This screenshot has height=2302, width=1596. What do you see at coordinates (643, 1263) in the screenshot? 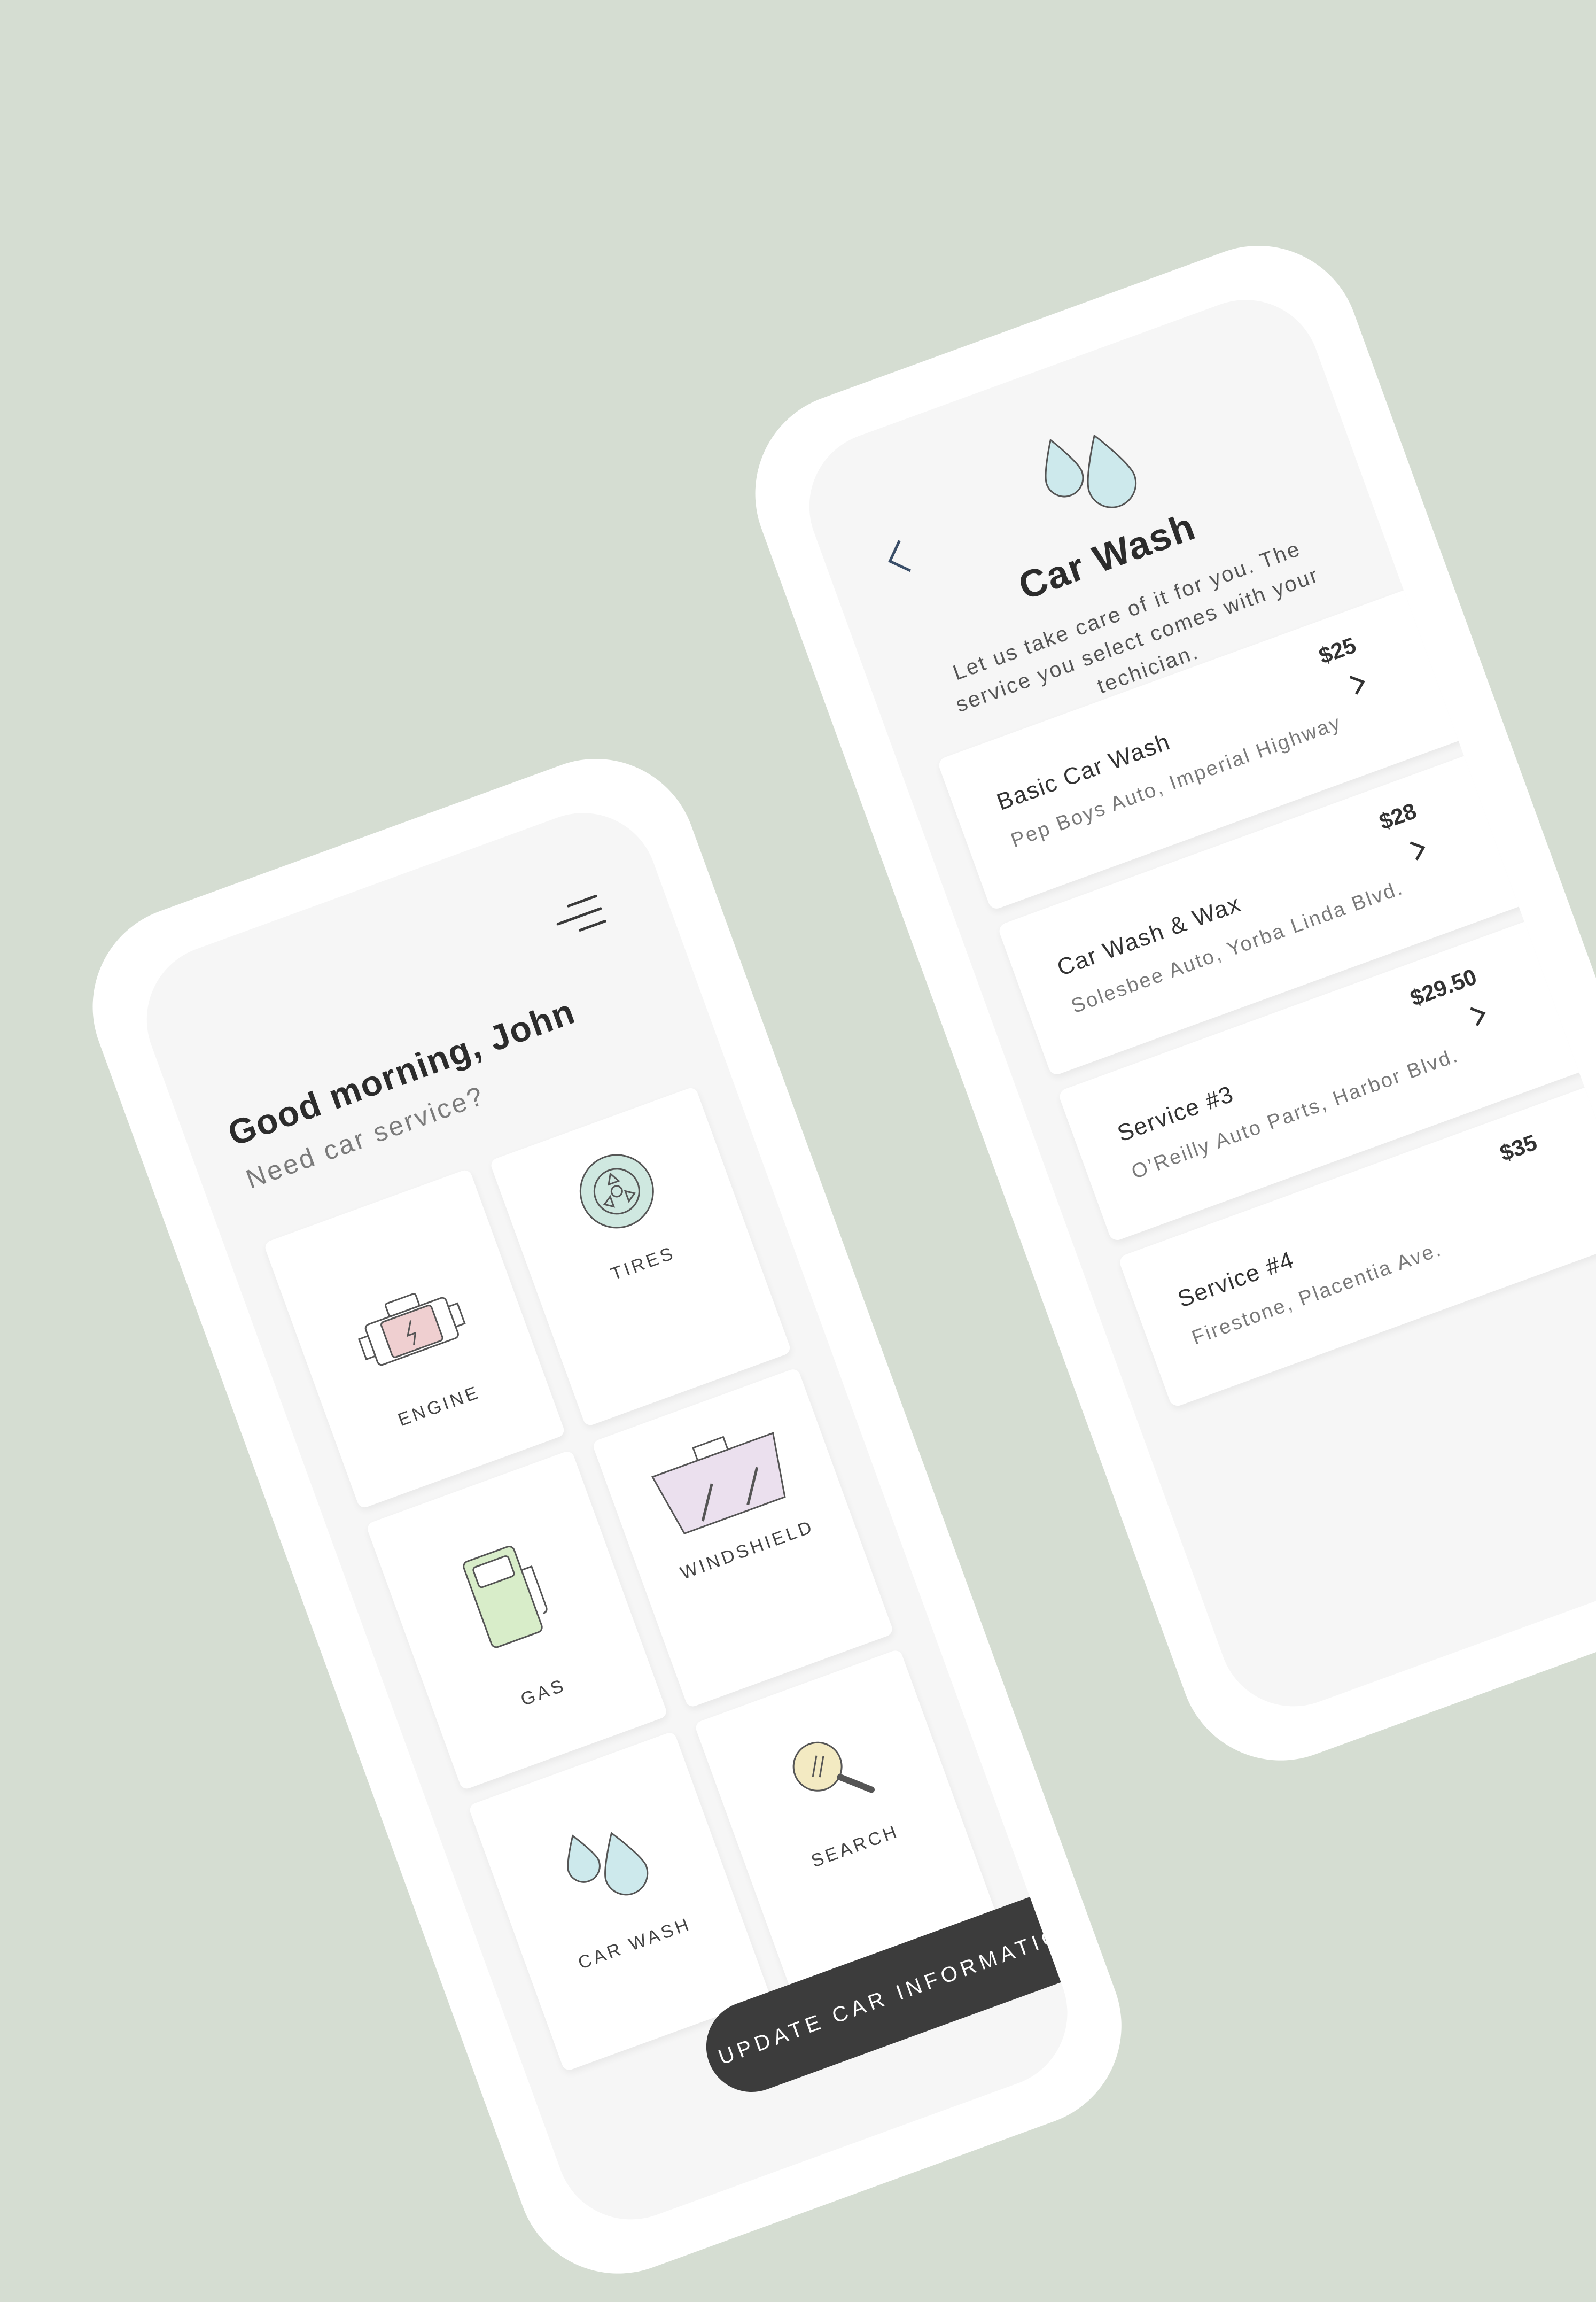
I see `tile-tires-label: TIRES` at bounding box center [643, 1263].